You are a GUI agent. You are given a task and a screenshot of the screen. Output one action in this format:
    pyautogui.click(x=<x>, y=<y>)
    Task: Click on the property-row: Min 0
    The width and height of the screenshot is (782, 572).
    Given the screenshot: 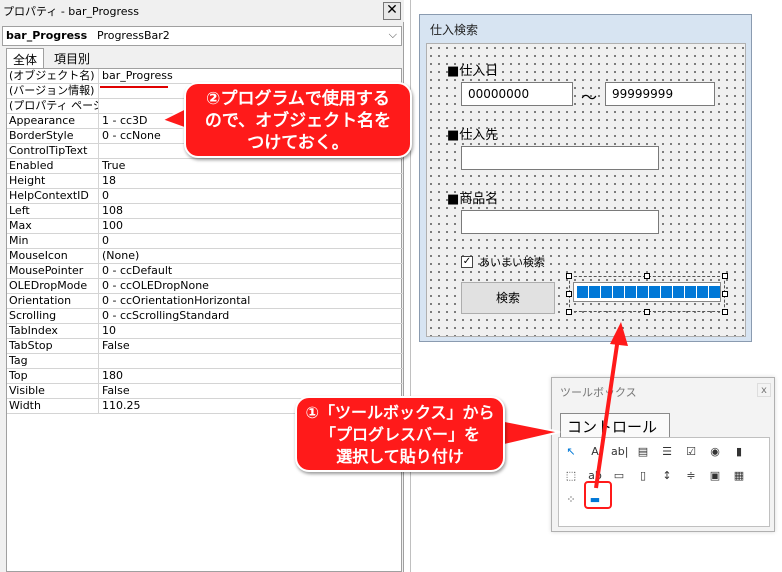 What is the action you would take?
    pyautogui.click(x=205, y=241)
    